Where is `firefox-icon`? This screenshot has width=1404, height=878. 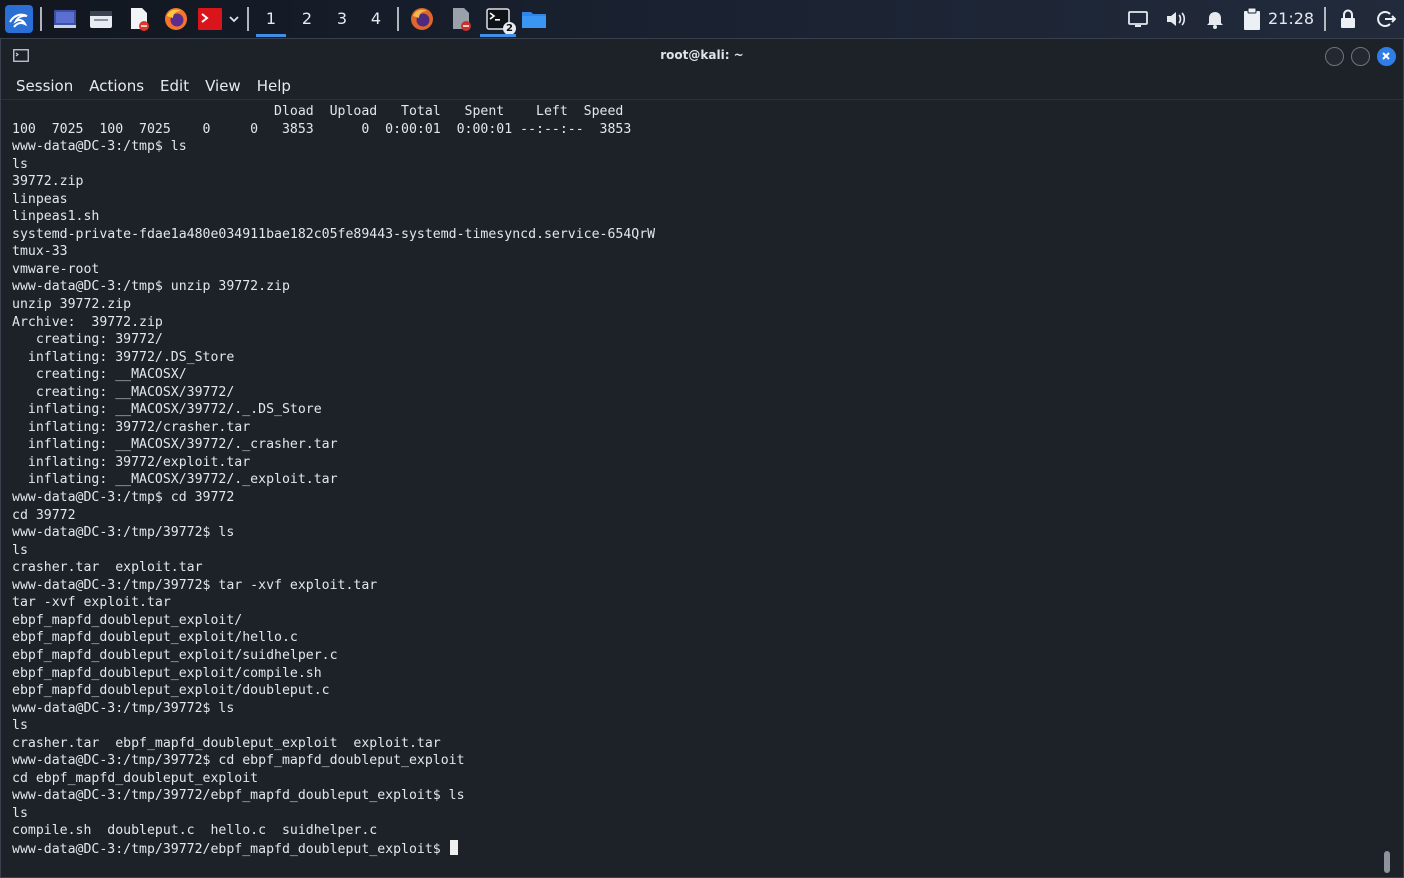
firefox-icon is located at coordinates (176, 18).